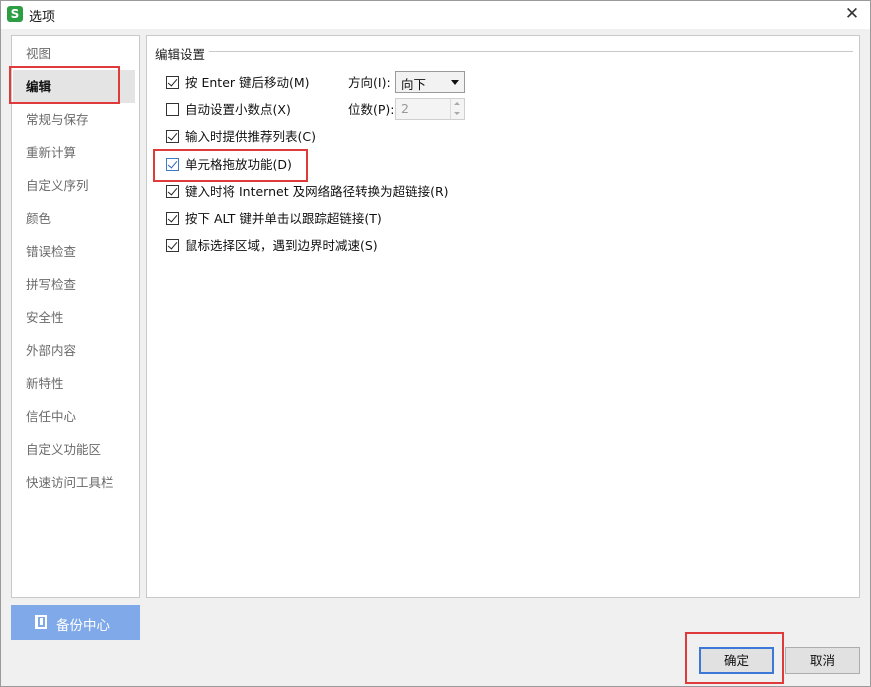 Image resolution: width=871 pixels, height=687 pixels. What do you see at coordinates (74, 383) in the screenshot?
I see `sidebar-item-new-features: 新特性` at bounding box center [74, 383].